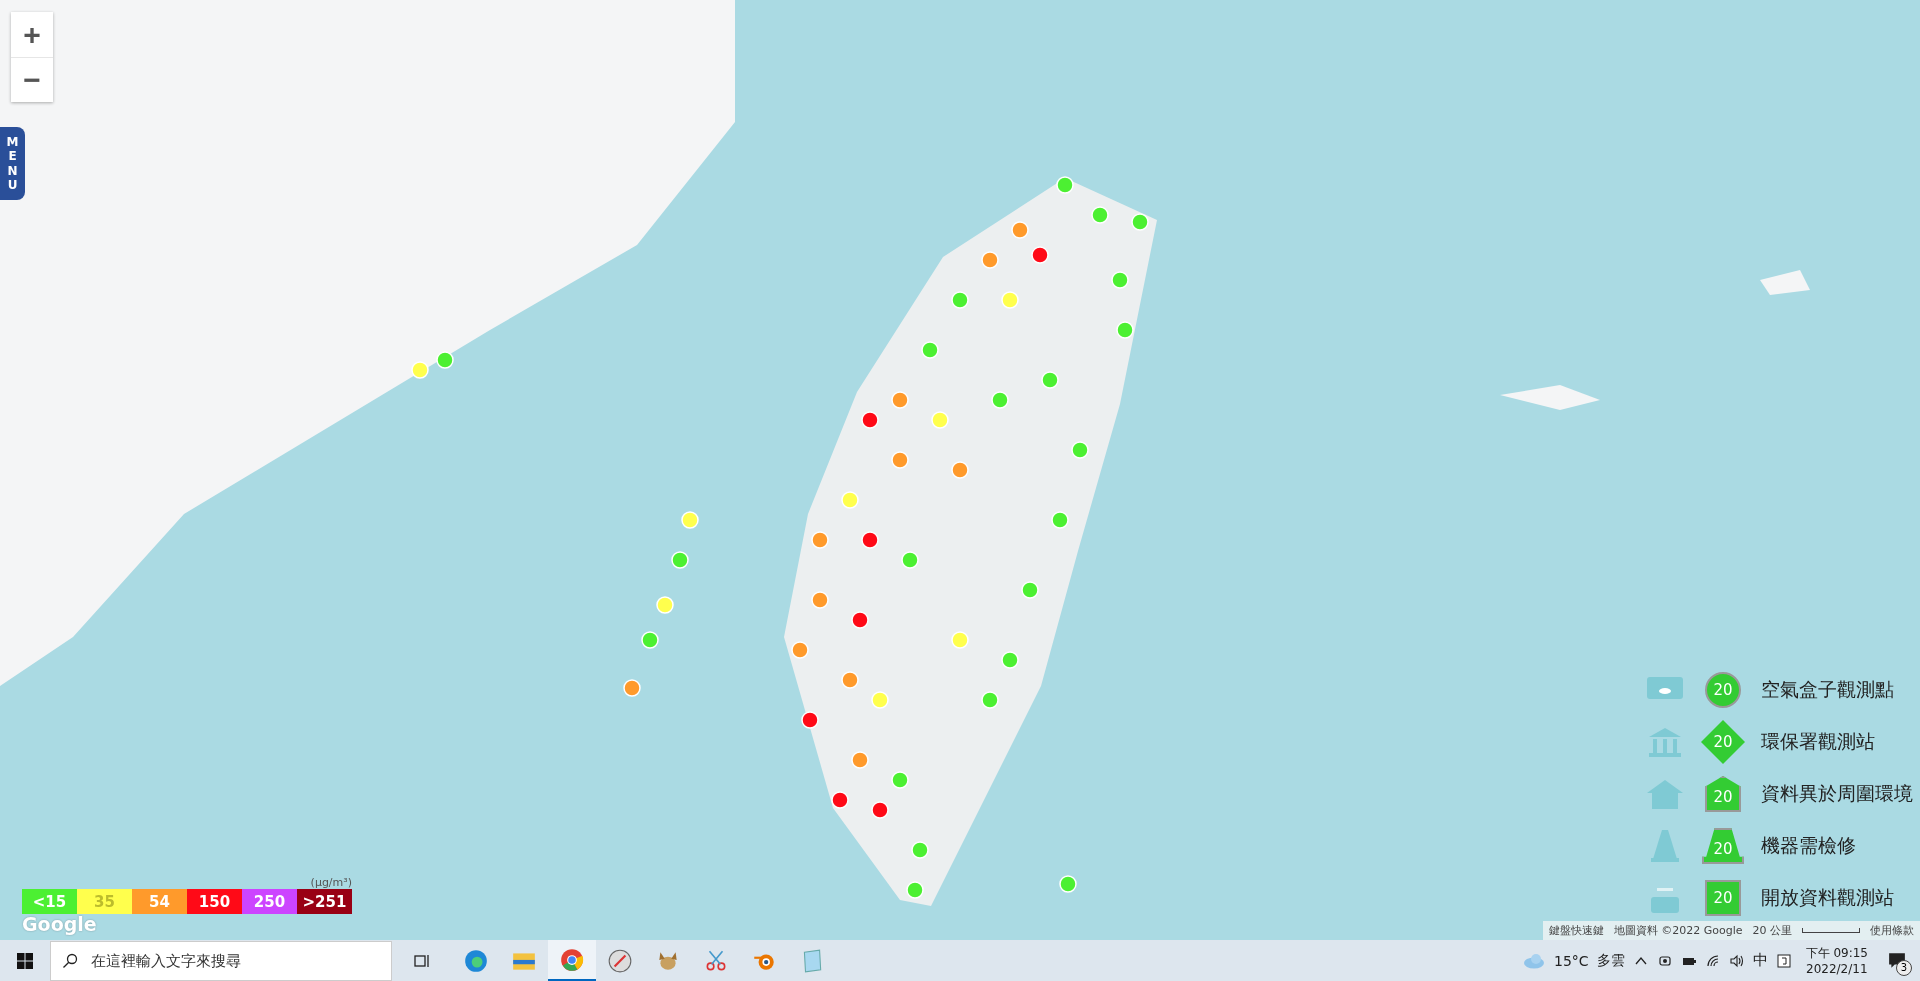  Describe the element at coordinates (49, 901) in the screenshot. I see `scale-step: <15` at that location.